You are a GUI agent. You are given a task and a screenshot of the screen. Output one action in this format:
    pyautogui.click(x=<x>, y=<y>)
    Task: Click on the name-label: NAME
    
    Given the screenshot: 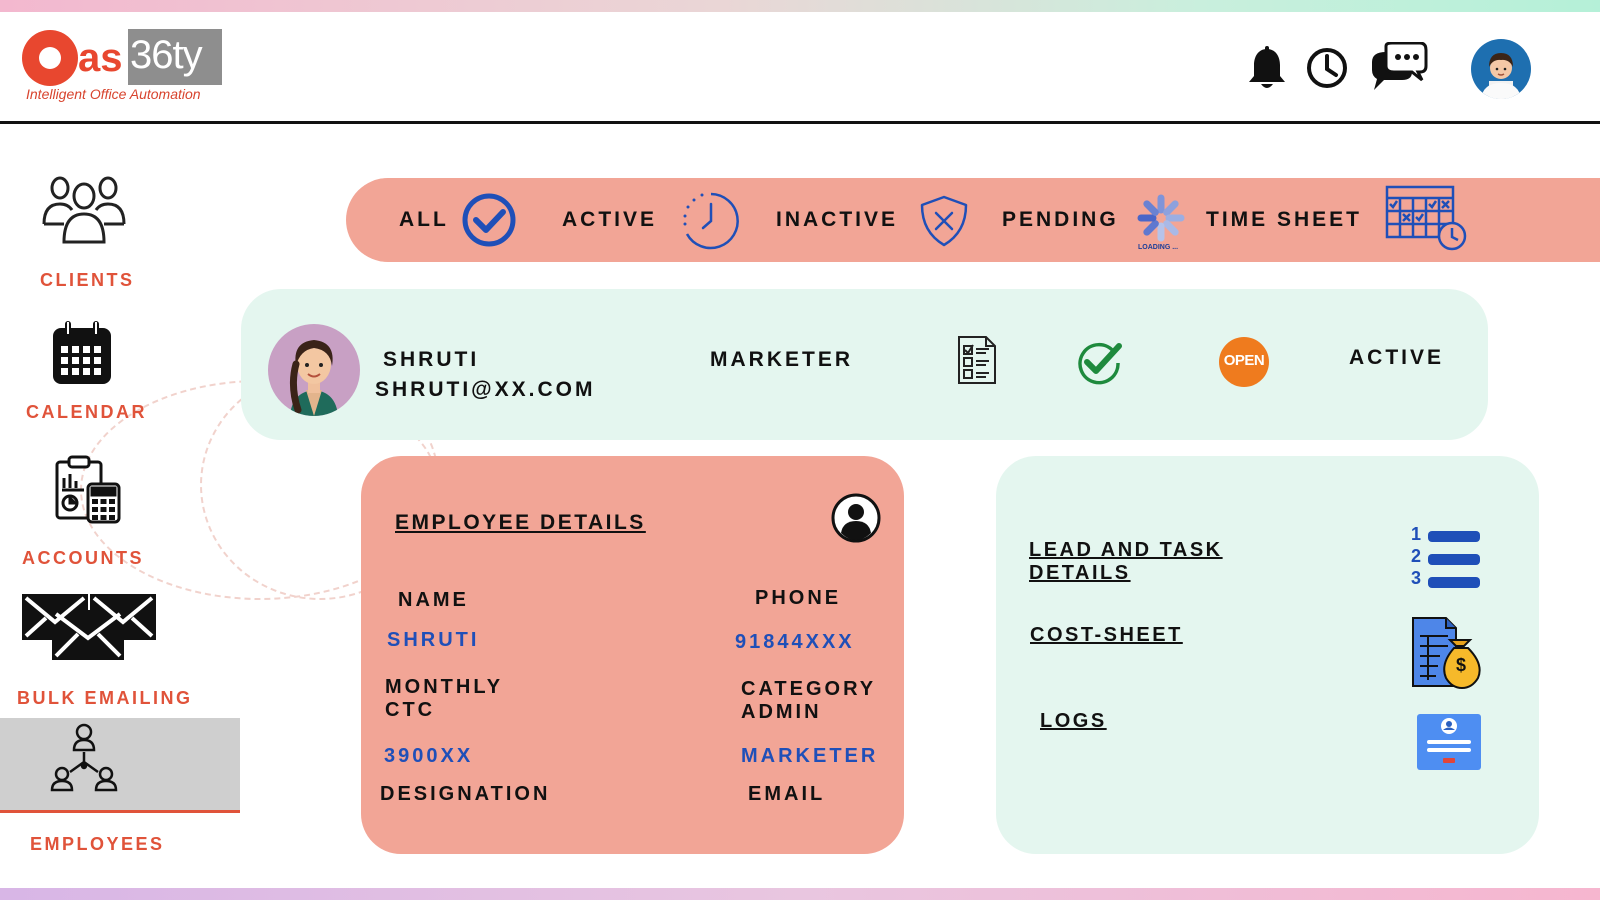 What is the action you would take?
    pyautogui.click(x=433, y=600)
    